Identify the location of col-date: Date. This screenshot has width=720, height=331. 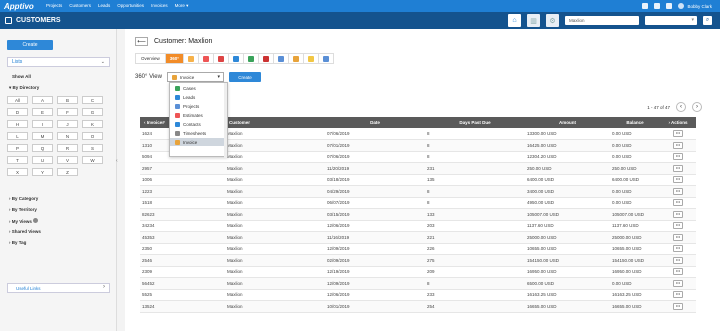
(375, 122).